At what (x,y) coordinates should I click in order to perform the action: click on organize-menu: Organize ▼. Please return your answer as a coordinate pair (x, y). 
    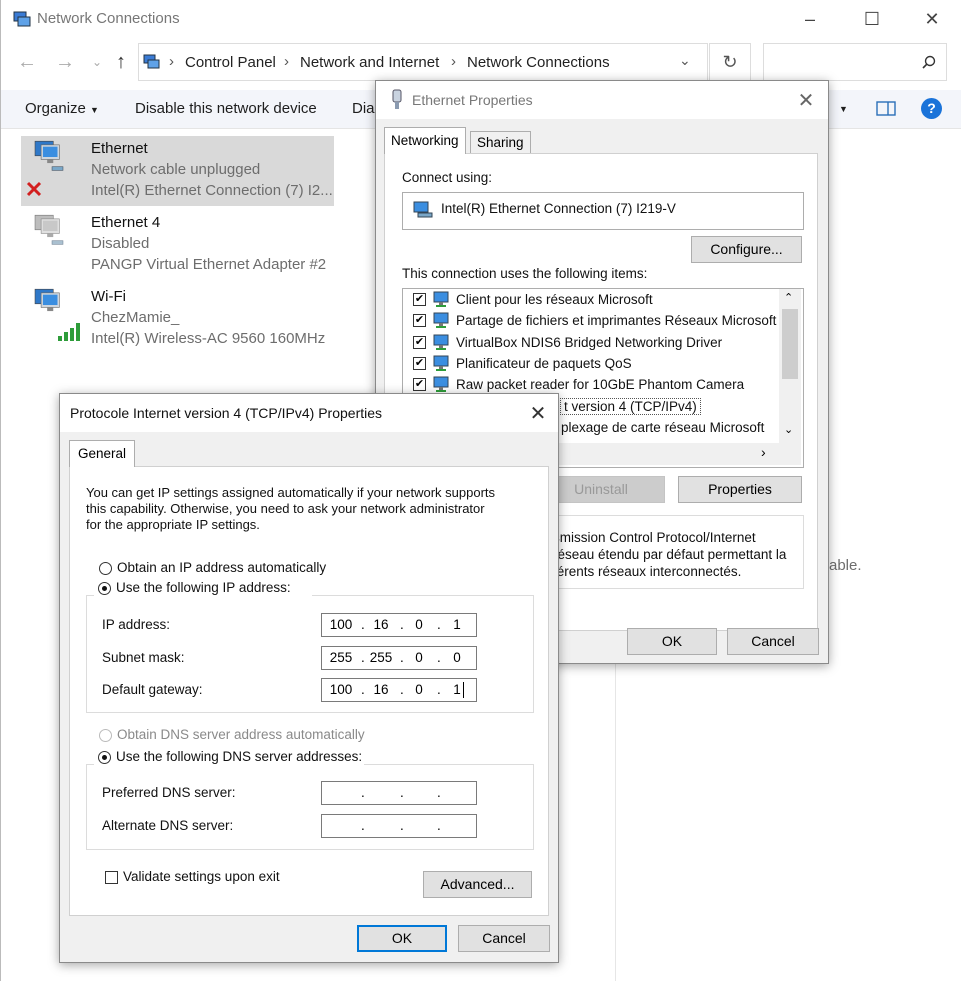
    Looking at the image, I should click on (62, 108).